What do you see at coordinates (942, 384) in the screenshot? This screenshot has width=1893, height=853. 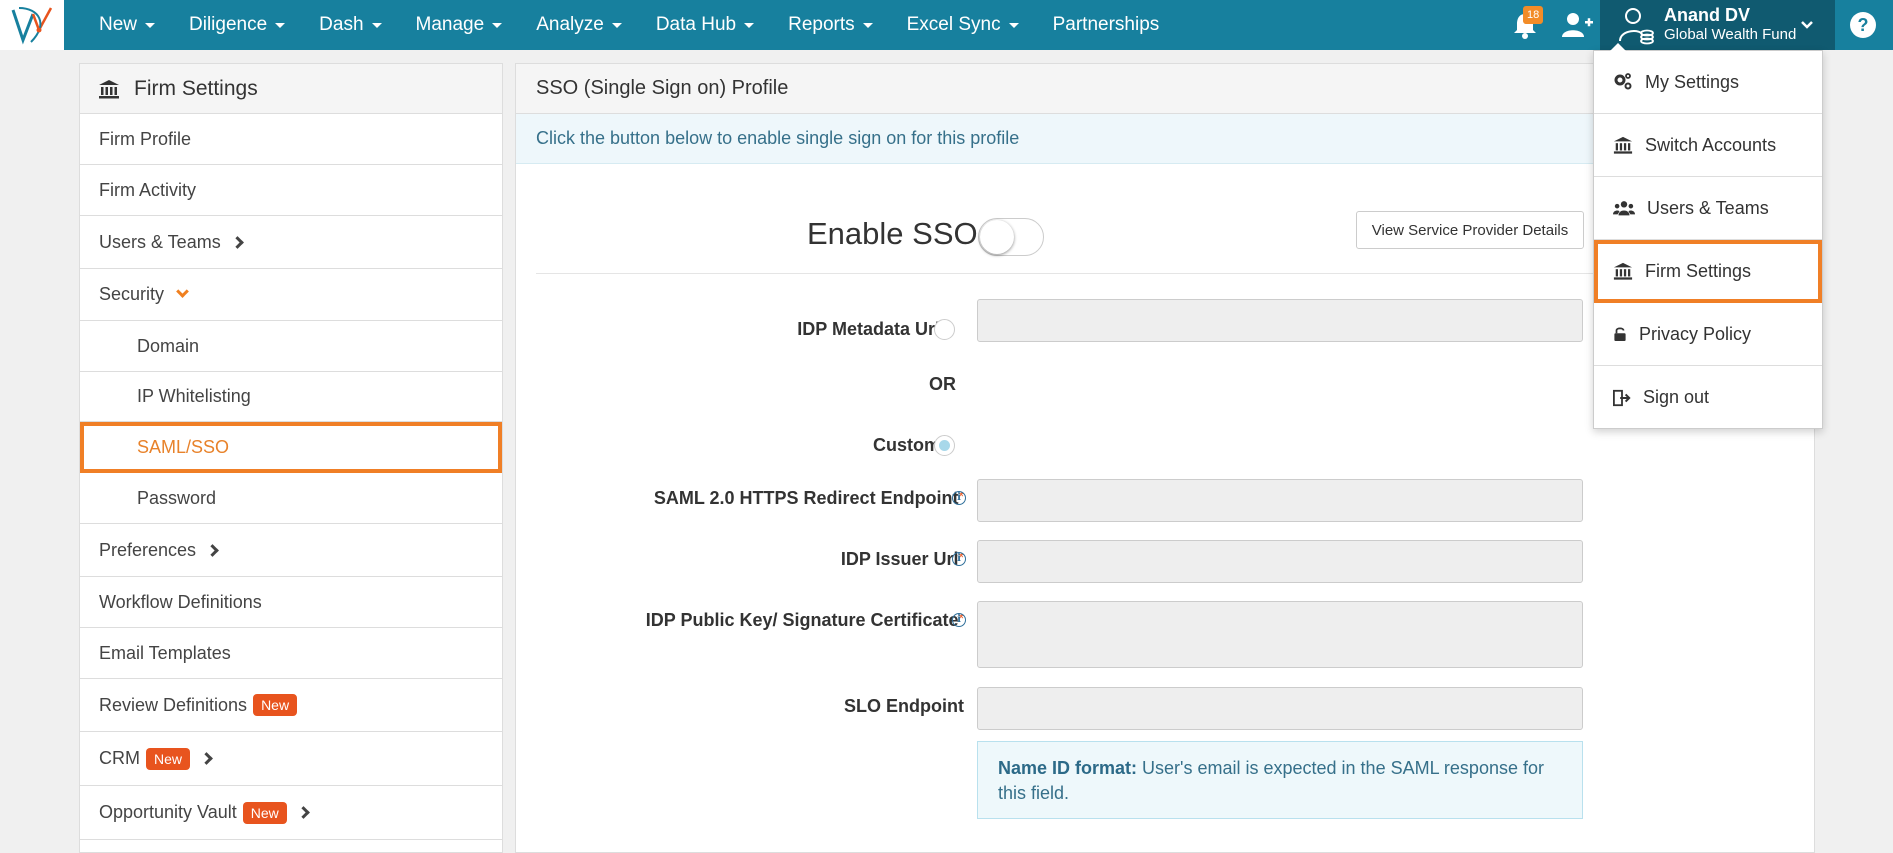 I see `or-label: OR` at bounding box center [942, 384].